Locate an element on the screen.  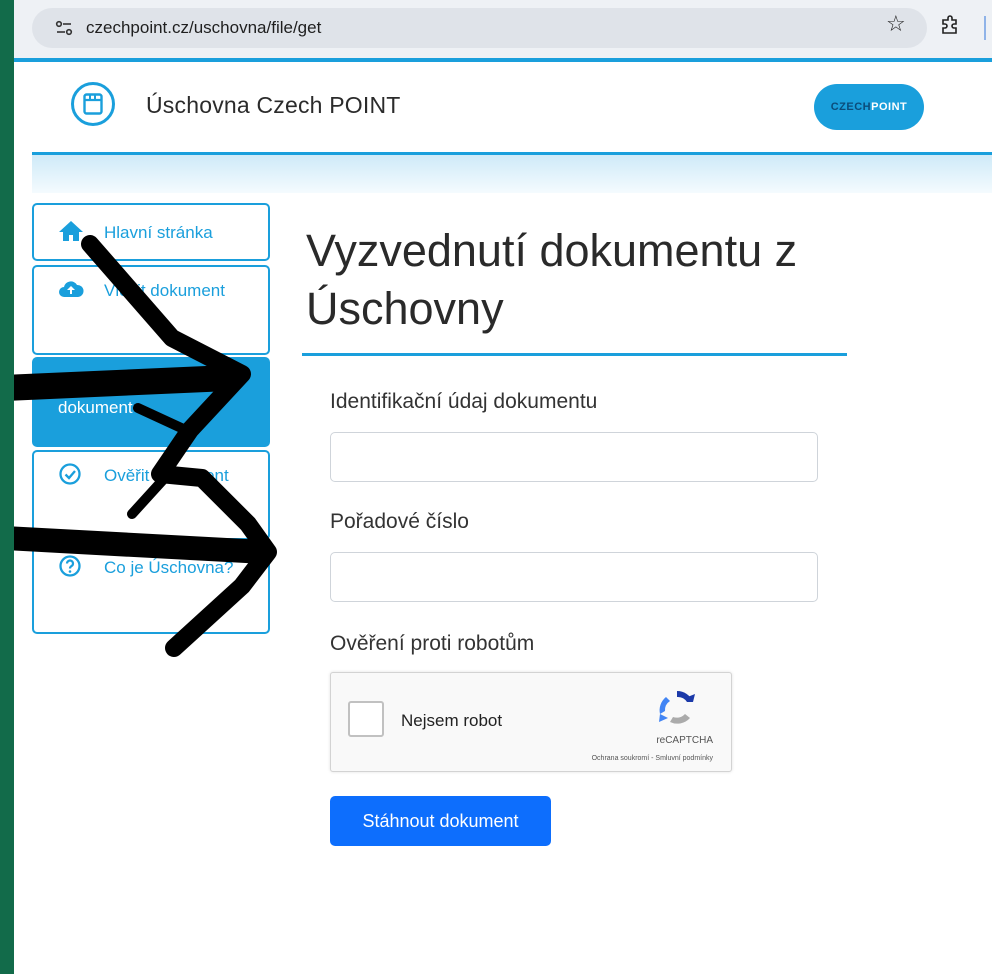
star-icon: ☆ is located at coordinates (896, 24).